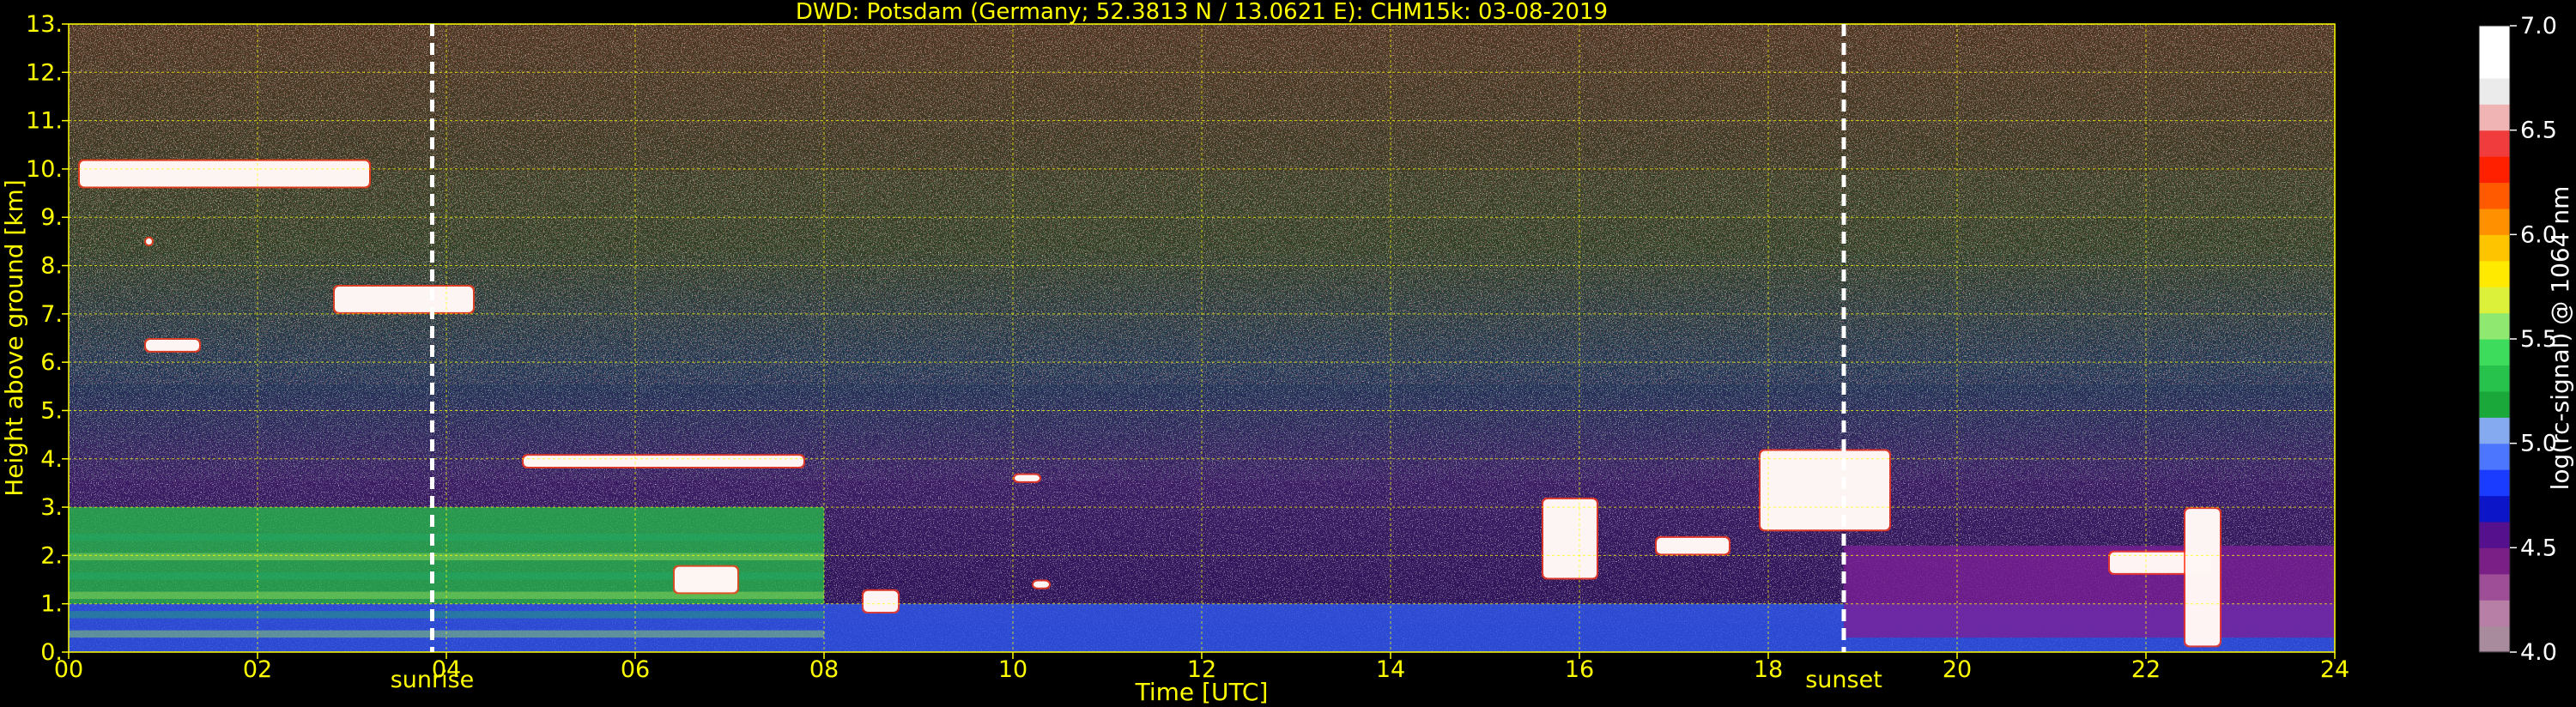 Image resolution: width=2576 pixels, height=707 pixels. Describe the element at coordinates (1202, 692) in the screenshot. I see `x-axis-label: Time [UTC]` at that location.